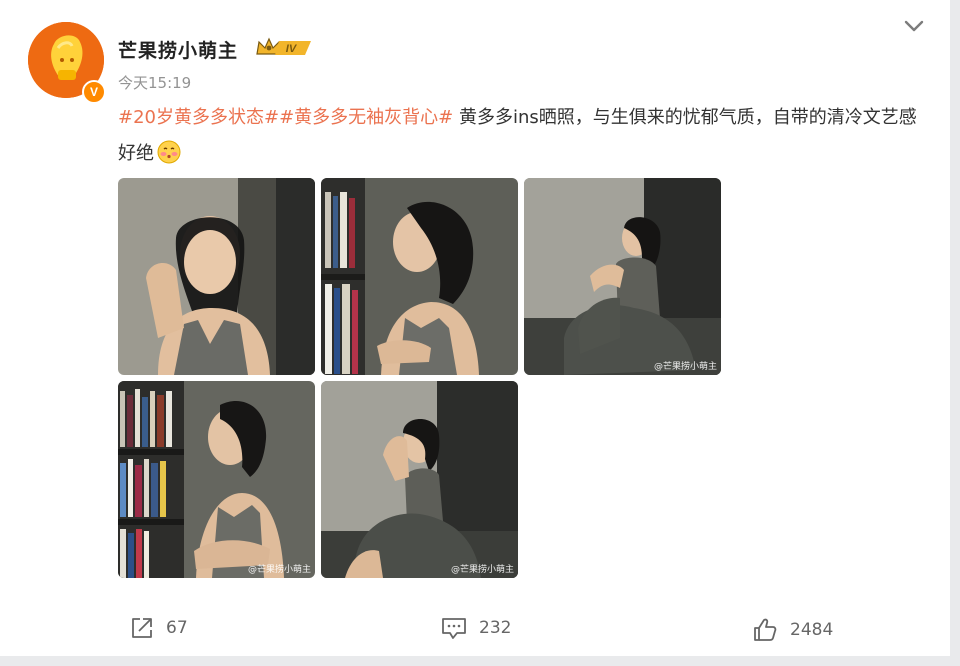  Describe the element at coordinates (169, 152) in the screenshot. I see `blush-face-emoji-icon` at that location.